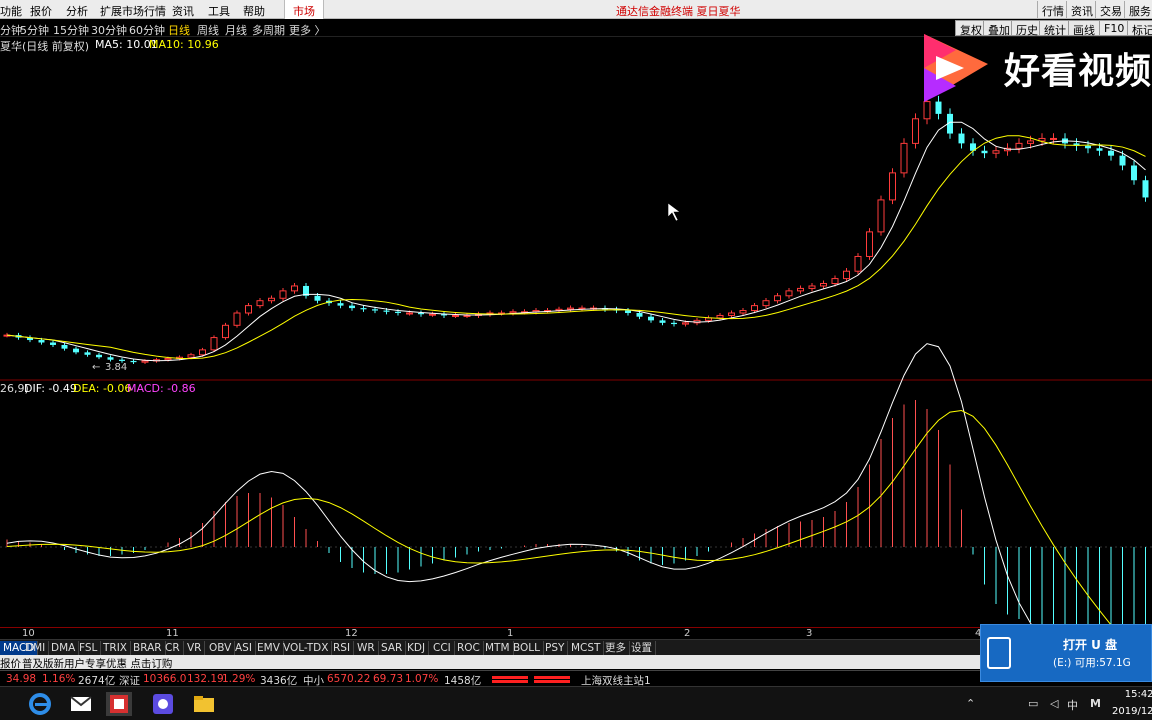  What do you see at coordinates (21, 679) in the screenshot?
I see `sh-value: 34.98` at bounding box center [21, 679].